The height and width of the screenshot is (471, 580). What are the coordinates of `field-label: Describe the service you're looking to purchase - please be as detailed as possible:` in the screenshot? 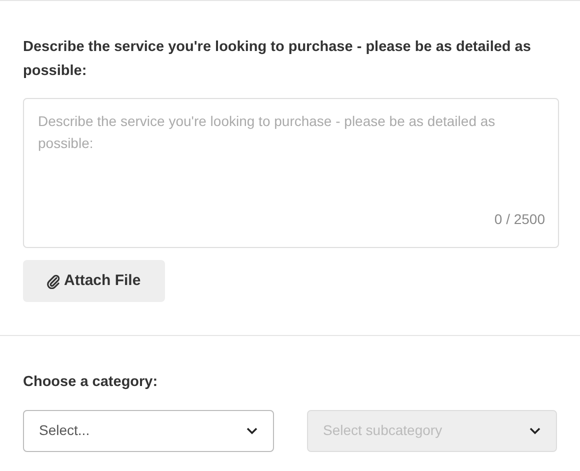 It's located at (277, 59).